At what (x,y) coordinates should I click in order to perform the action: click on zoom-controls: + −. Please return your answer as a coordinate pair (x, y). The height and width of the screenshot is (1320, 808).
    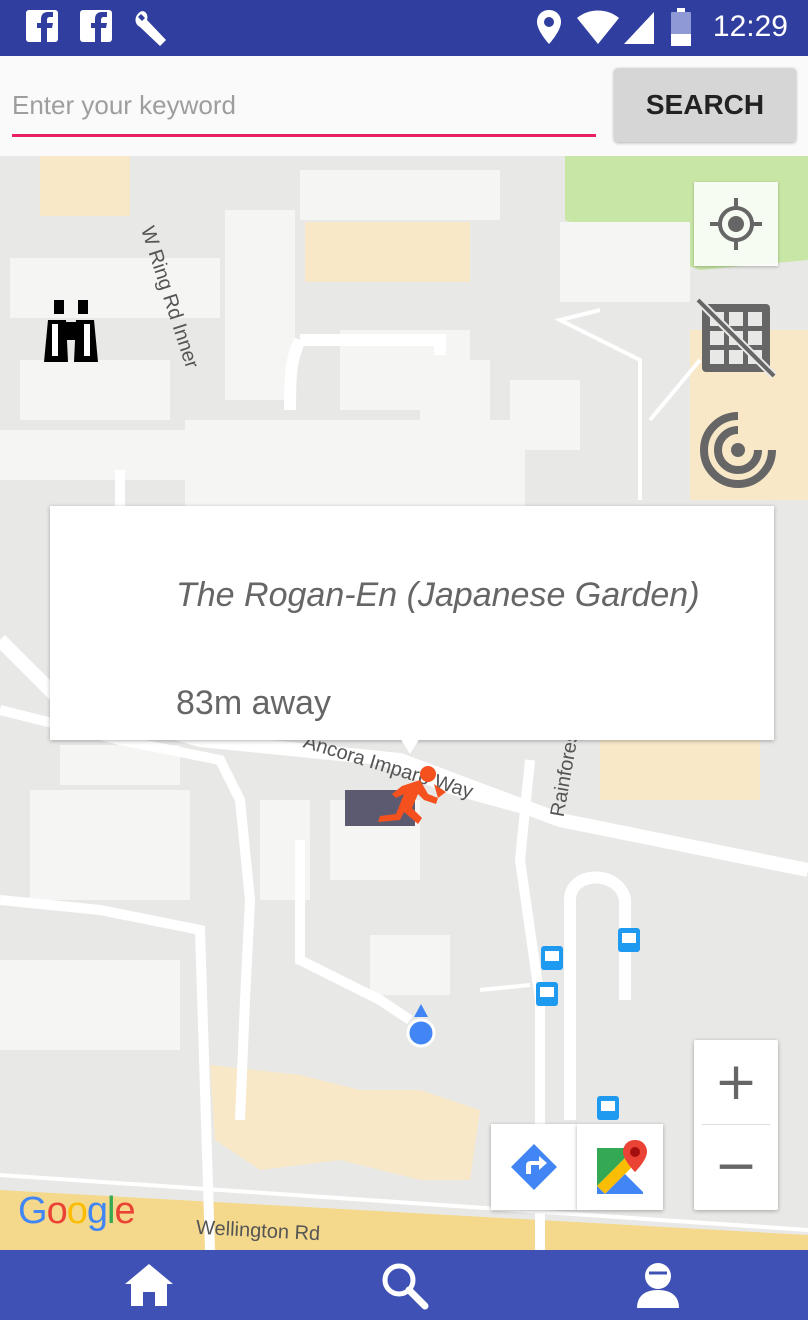
    Looking at the image, I should click on (736, 1125).